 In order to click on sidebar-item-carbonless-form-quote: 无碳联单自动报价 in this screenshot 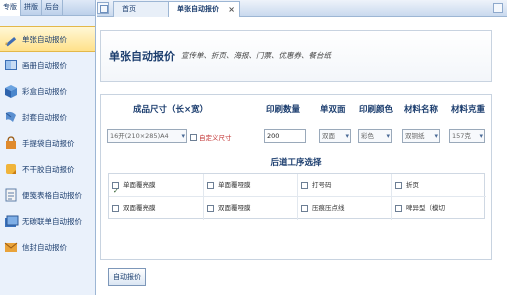, I will do `click(47, 221)`.